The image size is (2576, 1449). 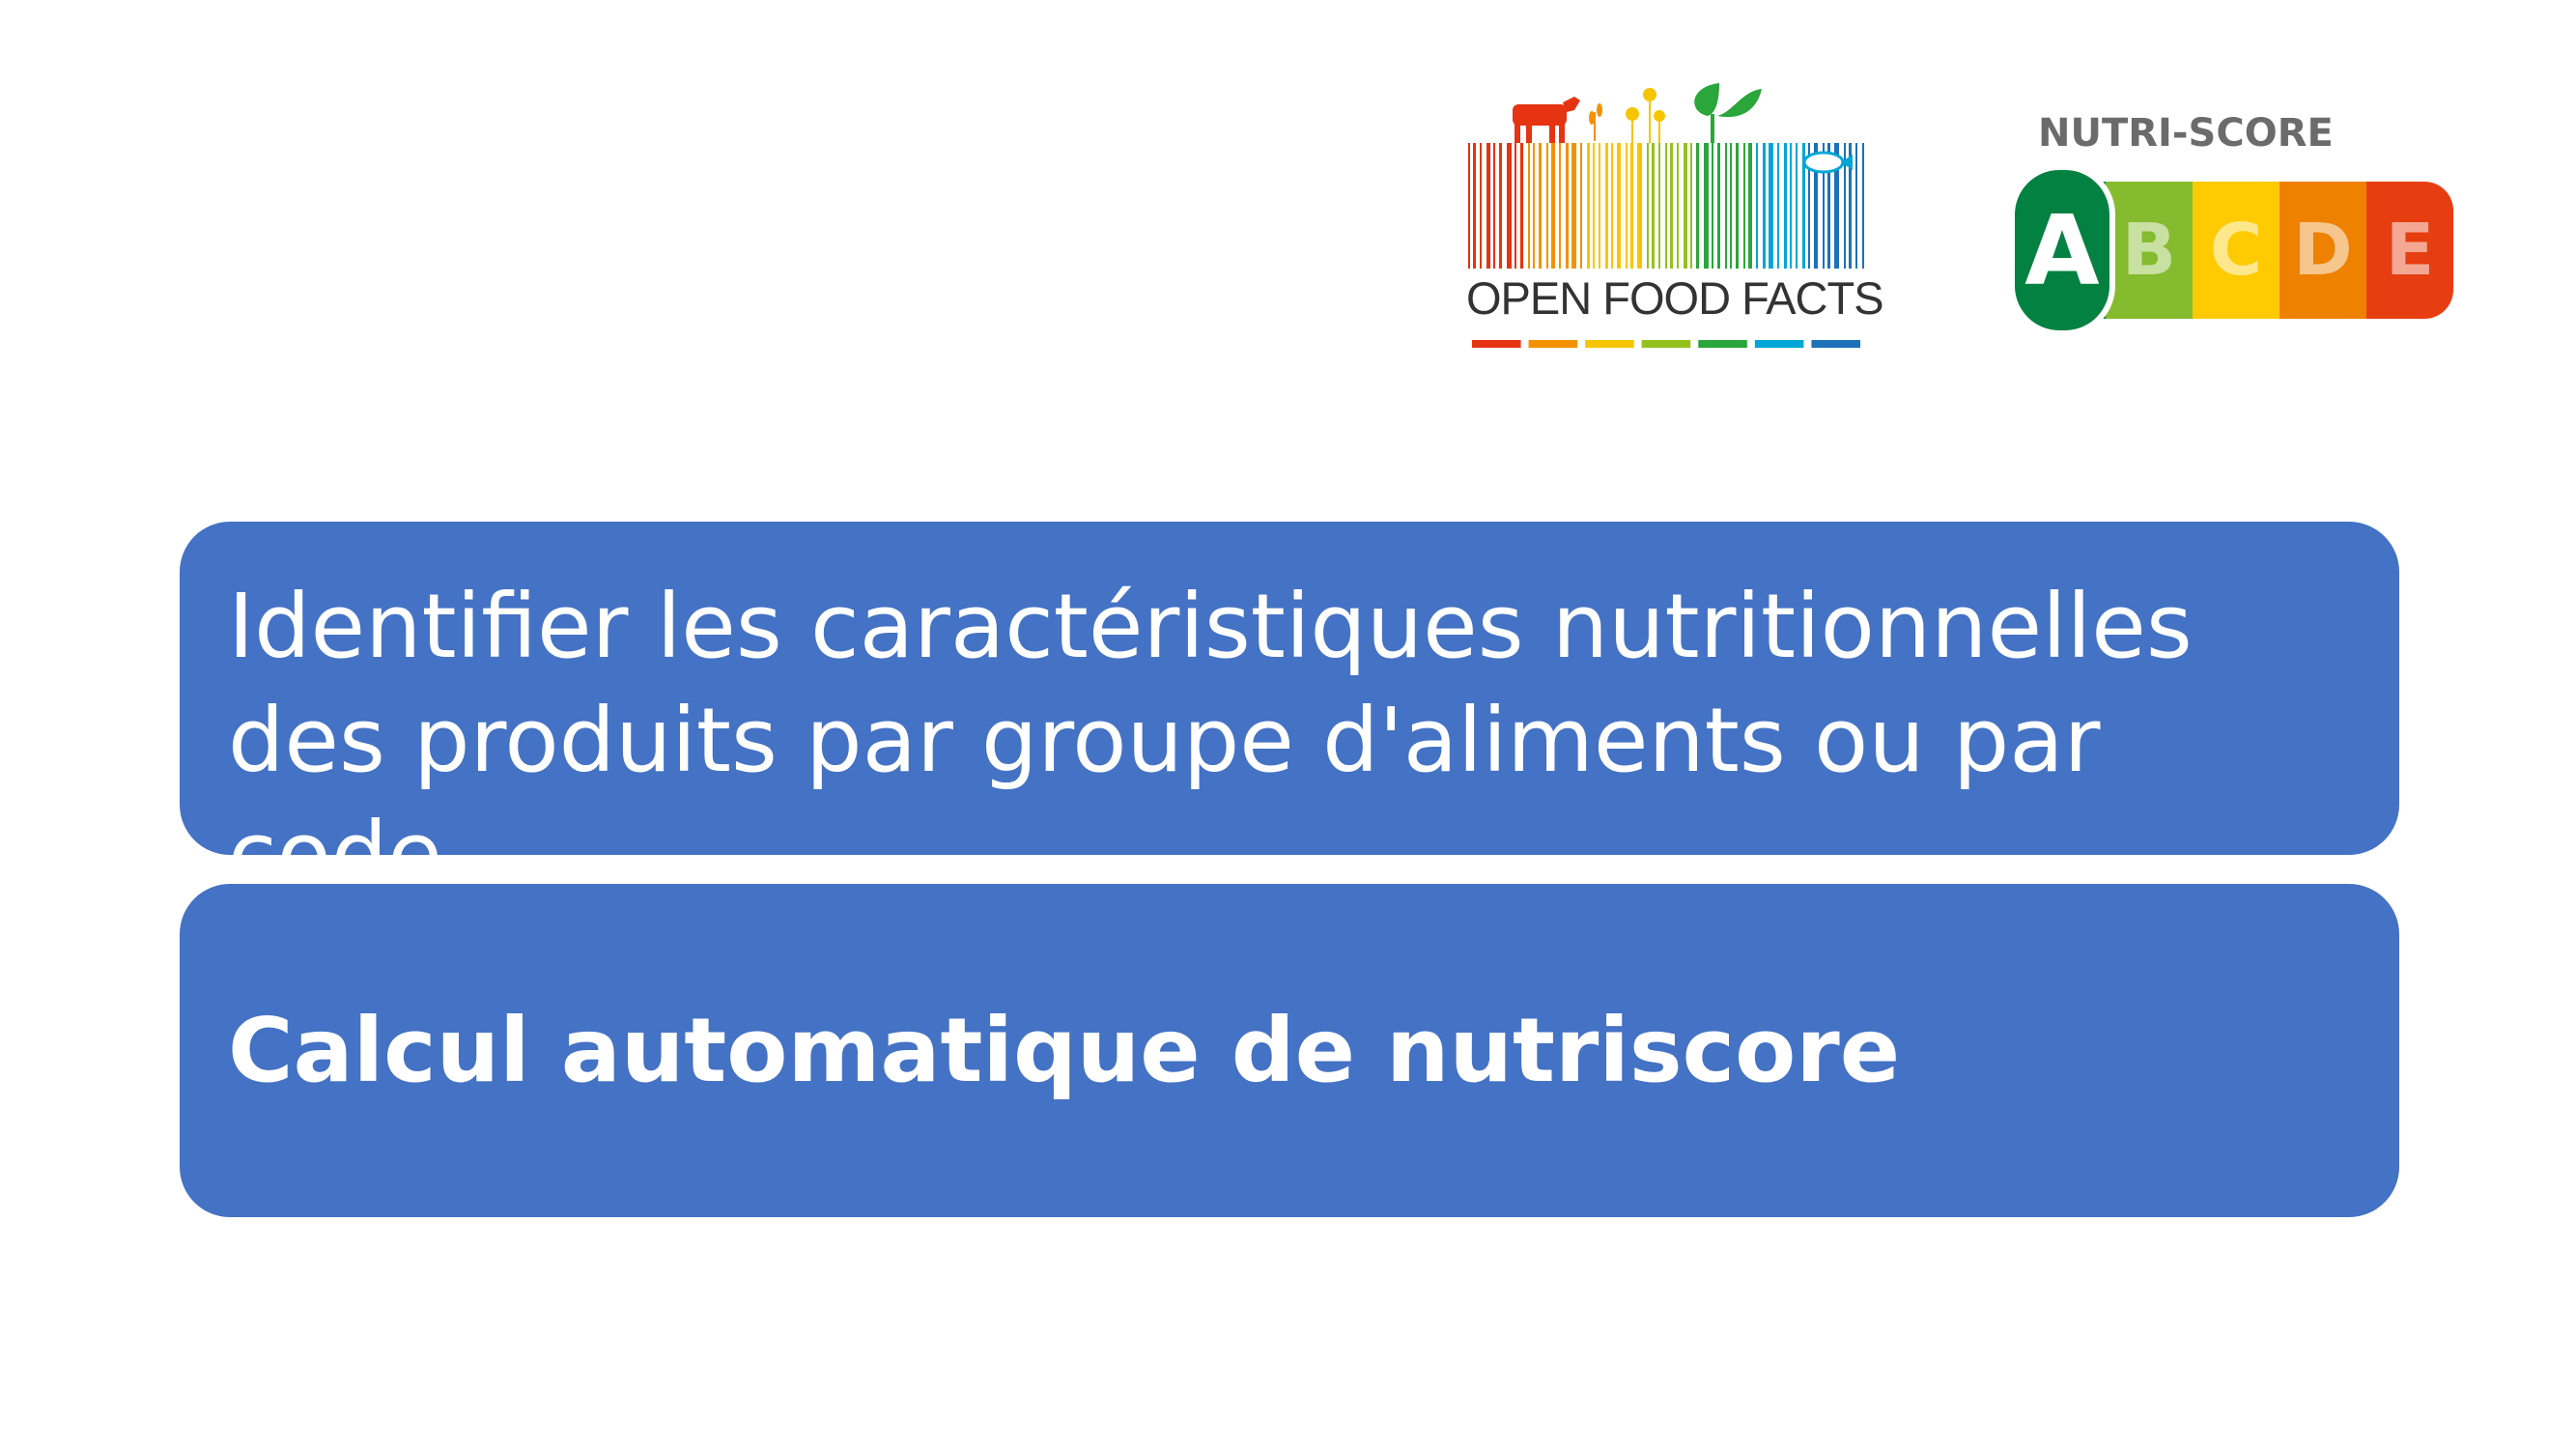 What do you see at coordinates (2186, 133) in the screenshot?
I see `nutri-score-title: NUTRI-SCORE` at bounding box center [2186, 133].